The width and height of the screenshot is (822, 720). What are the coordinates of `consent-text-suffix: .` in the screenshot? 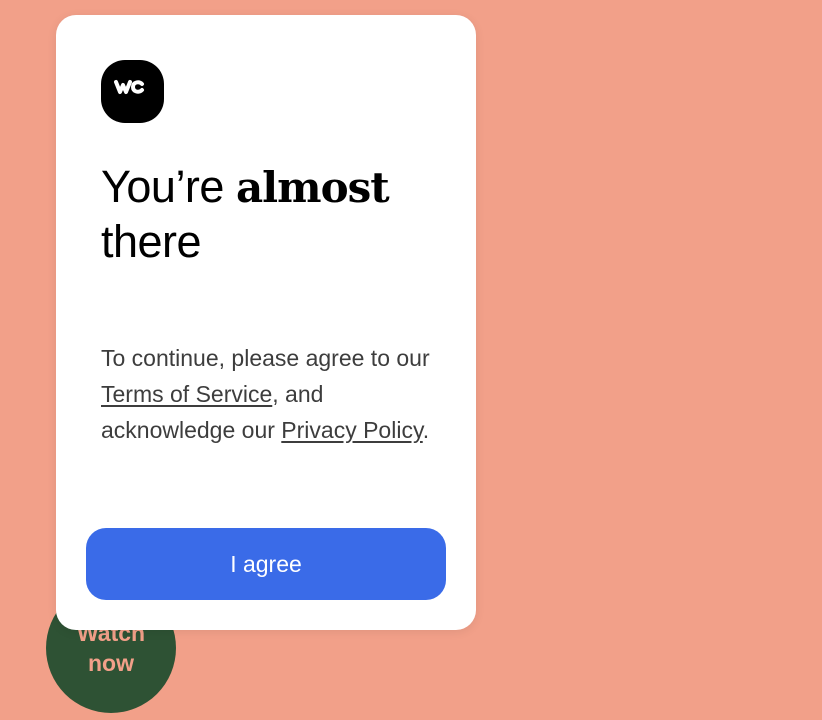 It's located at (426, 430).